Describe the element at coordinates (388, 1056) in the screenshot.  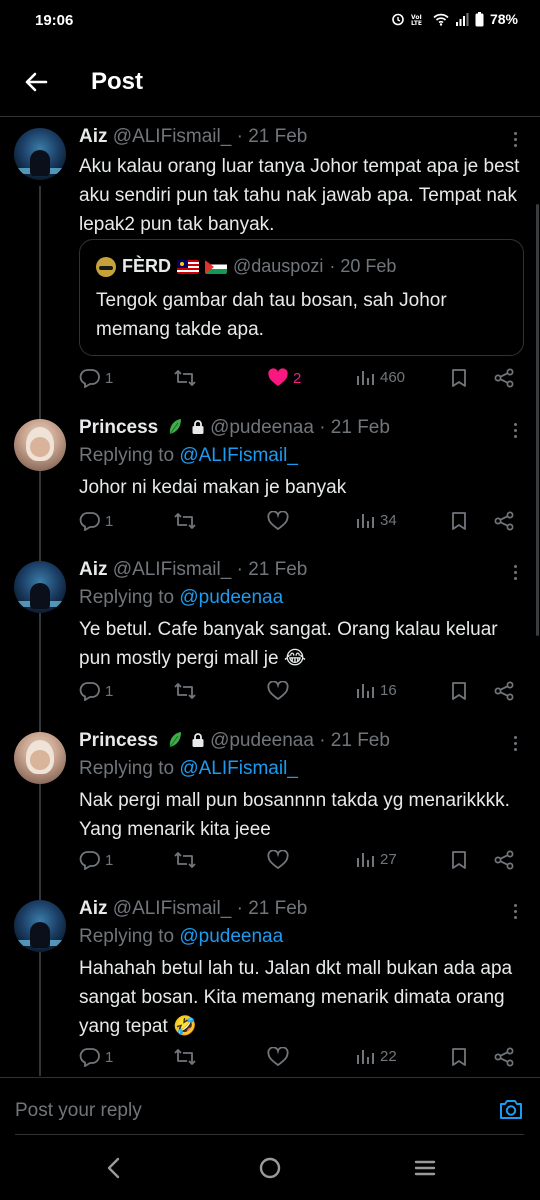
I see `view-count: 22` at that location.